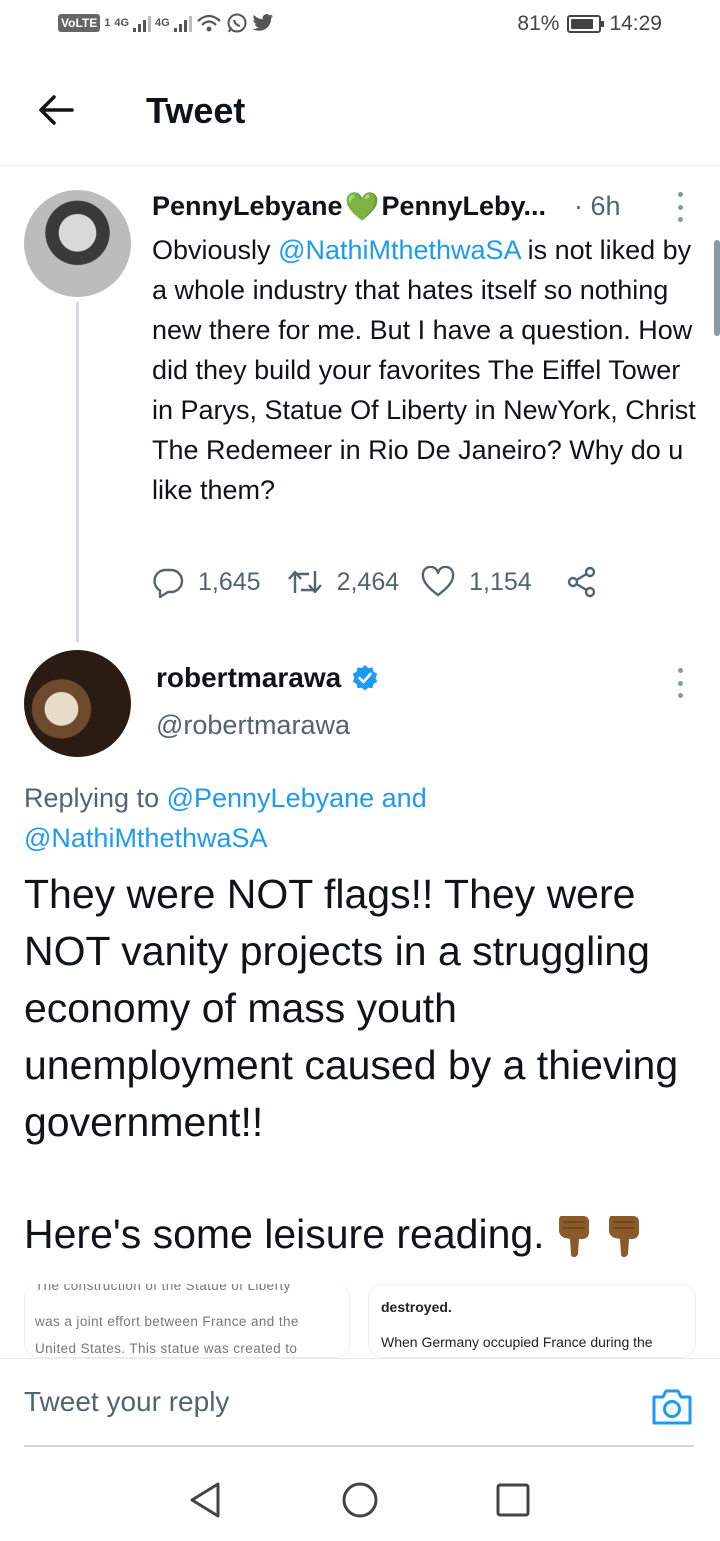  What do you see at coordinates (586, 24) in the screenshot?
I see `battery-icon` at bounding box center [586, 24].